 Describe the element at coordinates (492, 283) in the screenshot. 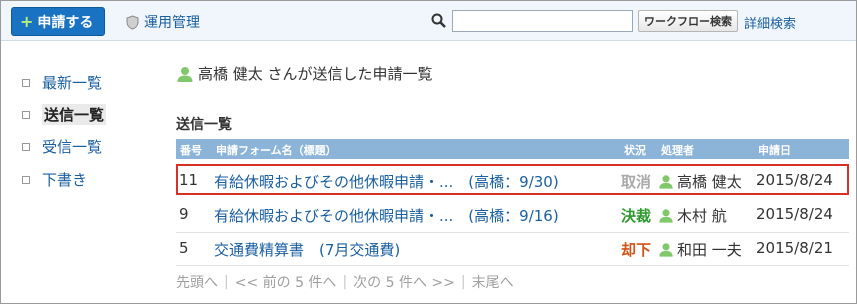

I see `pager-last: 末尾へ` at that location.